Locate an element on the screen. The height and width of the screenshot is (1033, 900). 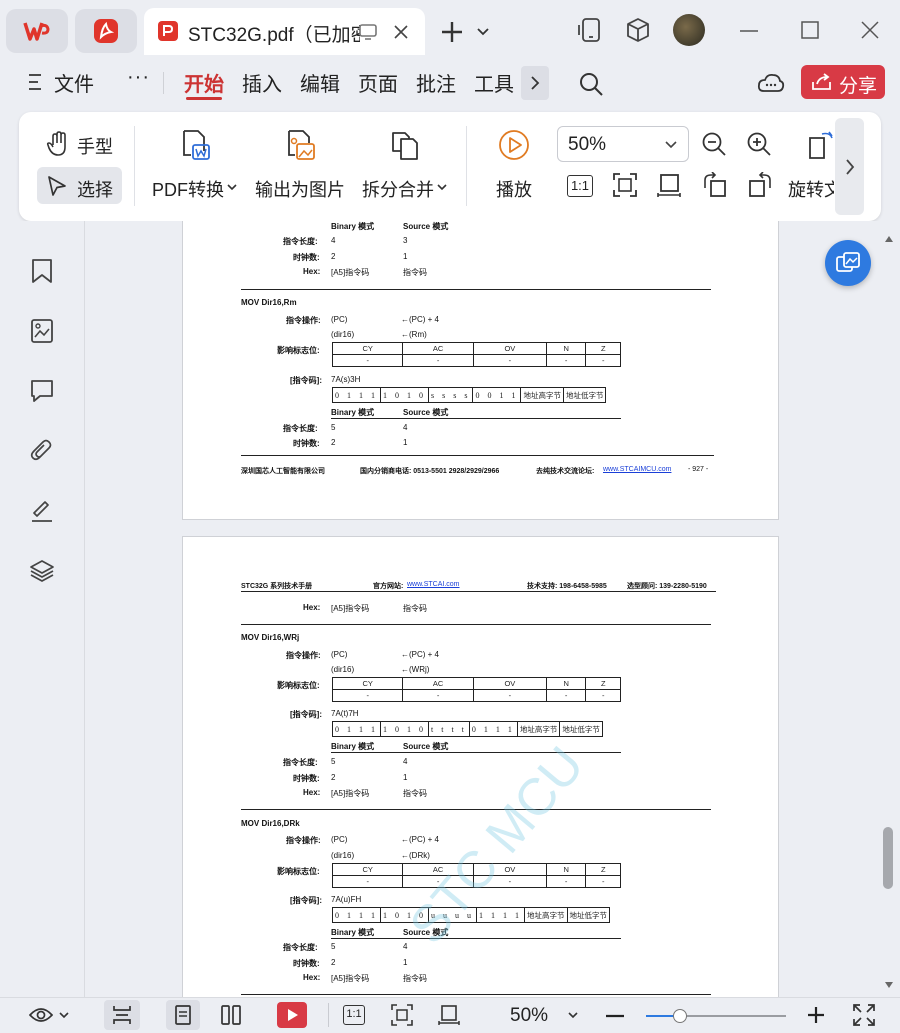
footer-url-link: www.STCAIMCU.com is located at coordinates (637, 469).